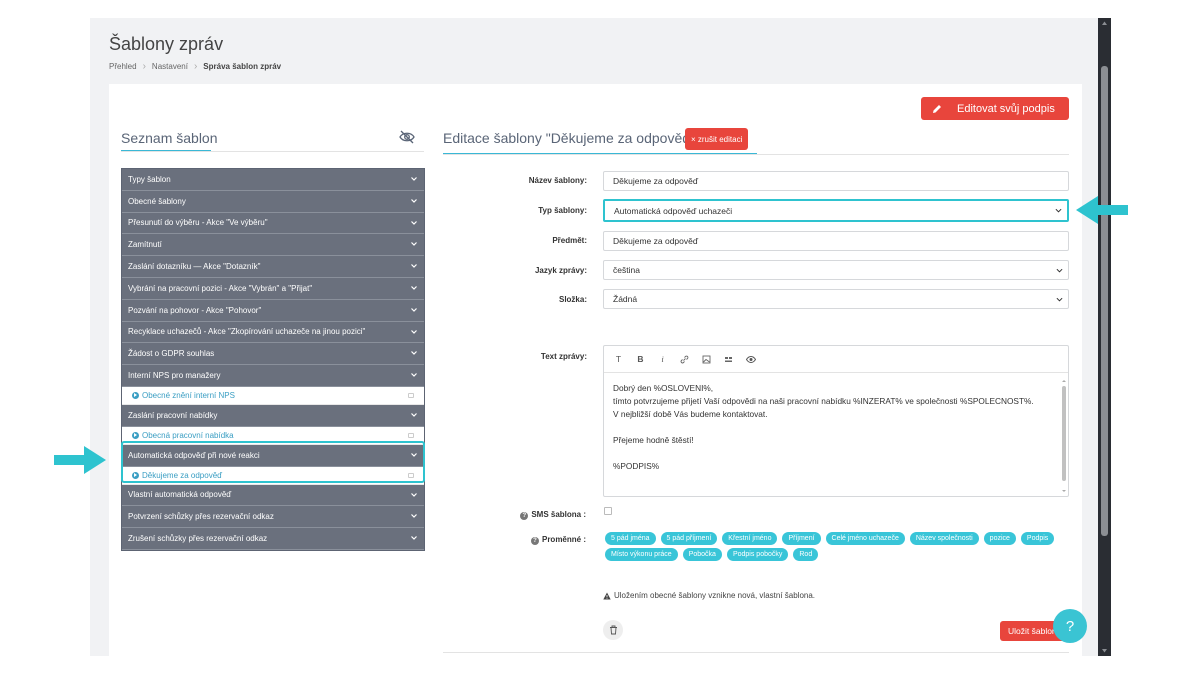 The image size is (1200, 675). Describe the element at coordinates (1006, 108) in the screenshot. I see `edit-signature-label: Editovat svůj podpis` at that location.